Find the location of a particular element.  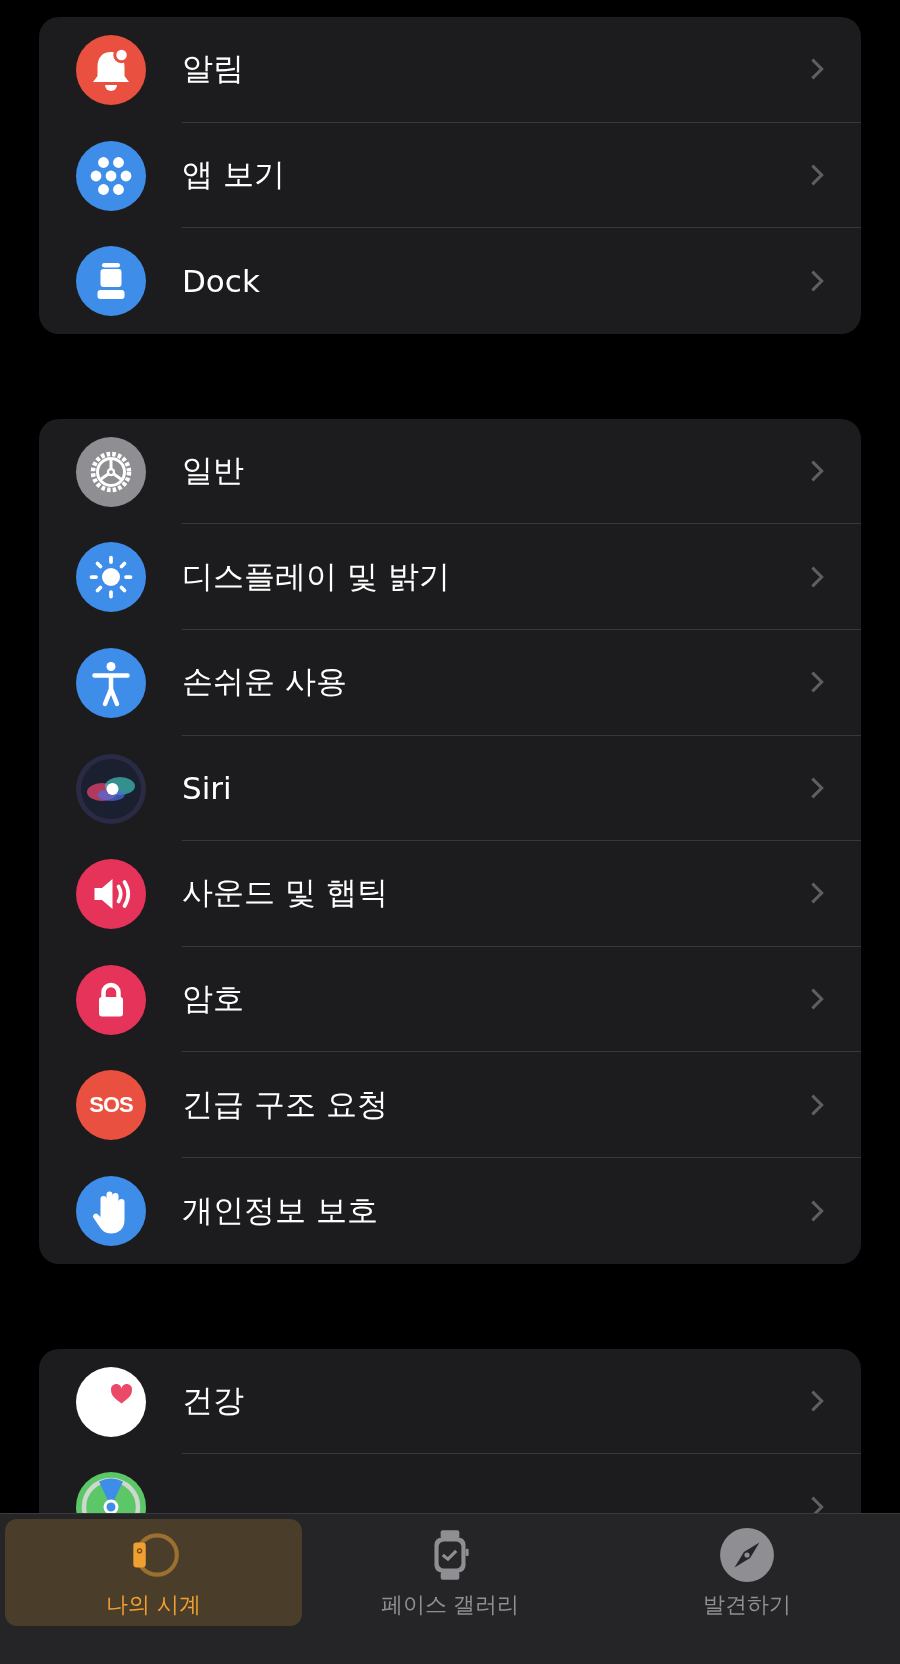

settings-row: 손쉬운 사용 is located at coordinates (450, 682).